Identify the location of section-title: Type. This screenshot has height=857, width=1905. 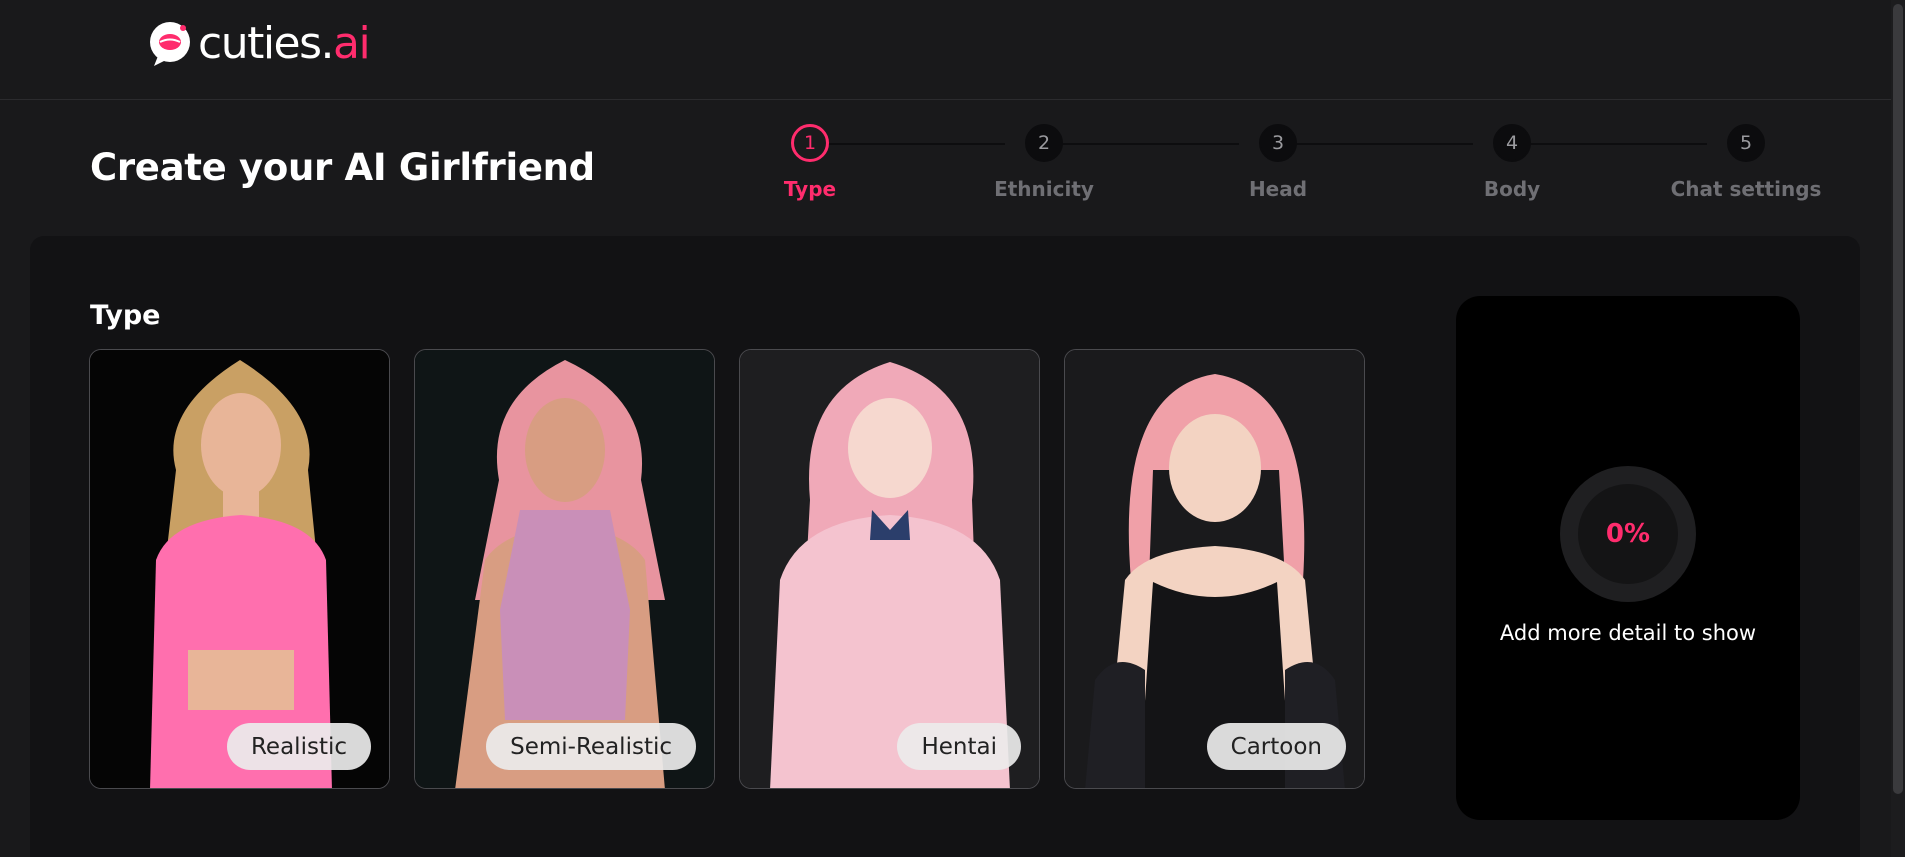
(125, 315).